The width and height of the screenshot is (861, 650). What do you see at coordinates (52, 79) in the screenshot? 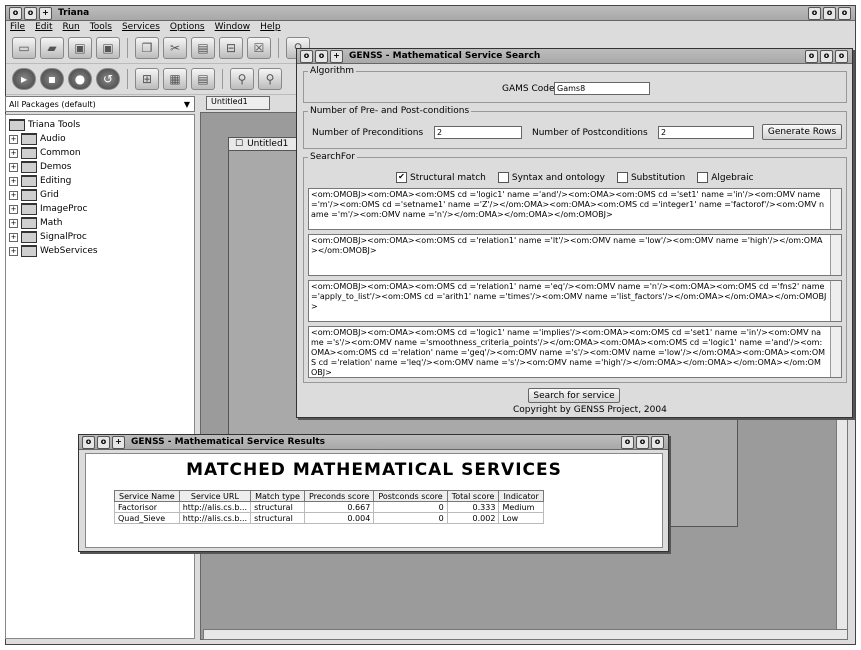
I see `pause-icon: ▪` at bounding box center [52, 79].